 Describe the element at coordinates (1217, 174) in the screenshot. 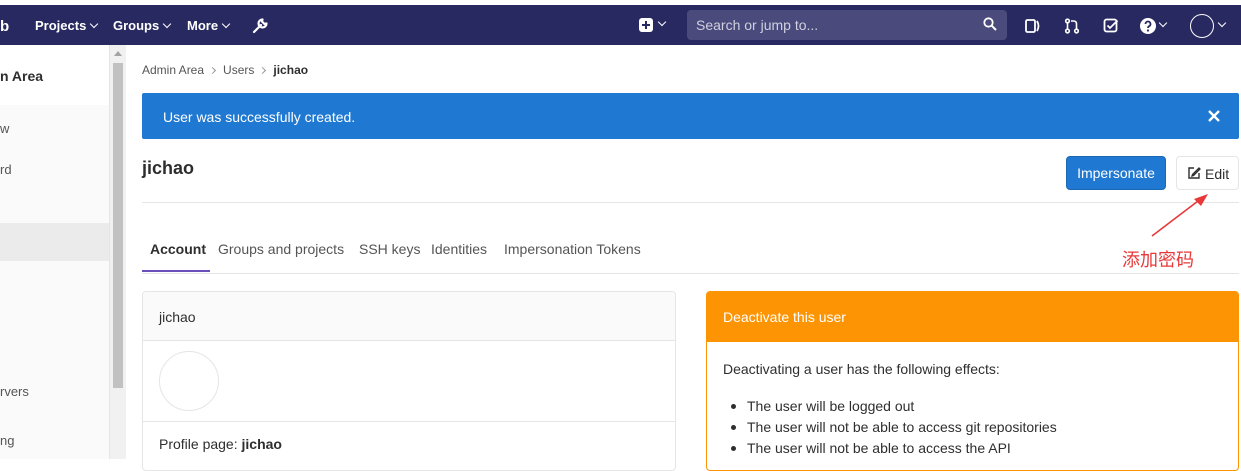

I see `edit-button-label: Edit` at that location.